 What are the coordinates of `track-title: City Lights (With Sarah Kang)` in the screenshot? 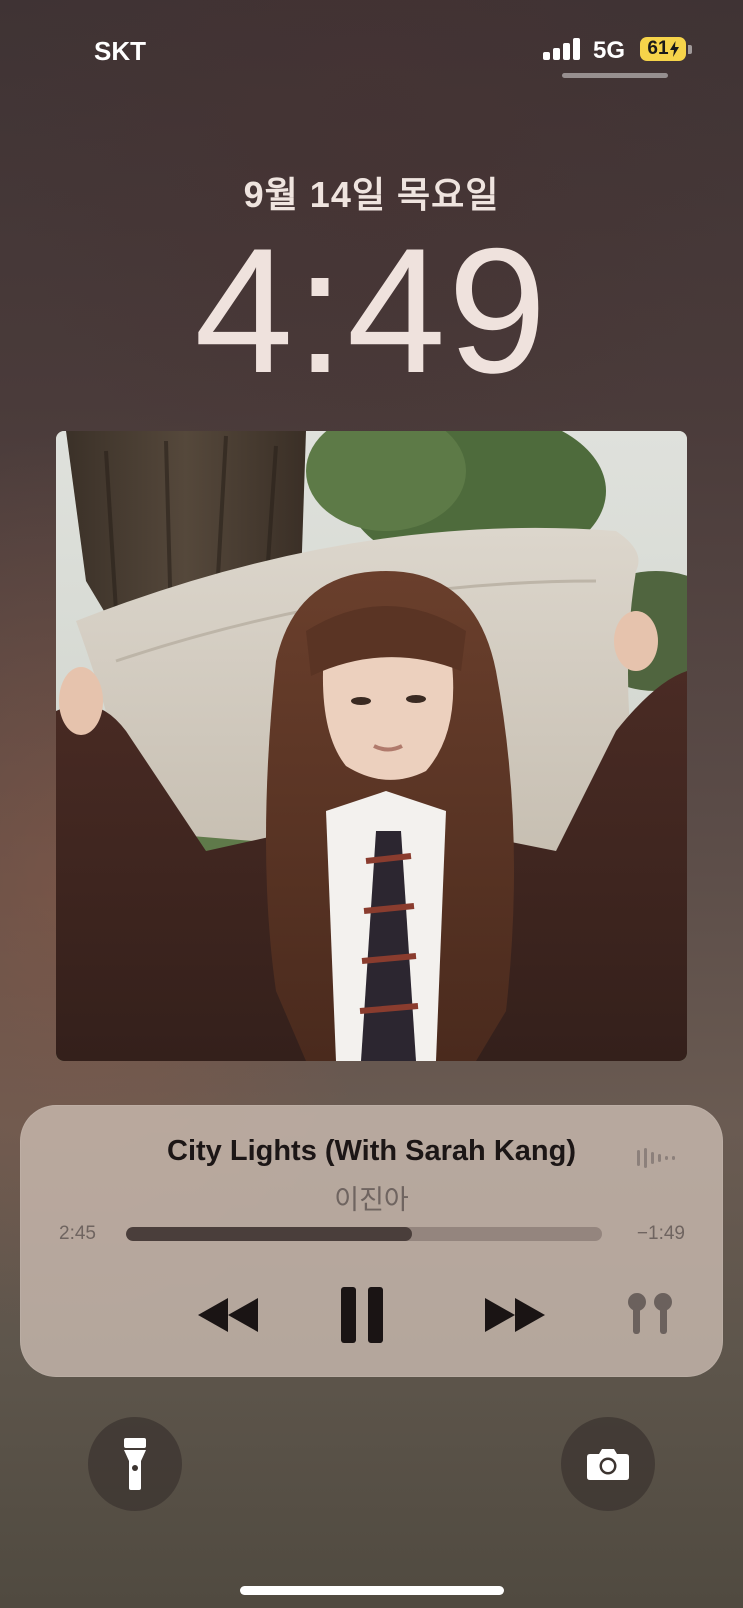 It's located at (371, 1151).